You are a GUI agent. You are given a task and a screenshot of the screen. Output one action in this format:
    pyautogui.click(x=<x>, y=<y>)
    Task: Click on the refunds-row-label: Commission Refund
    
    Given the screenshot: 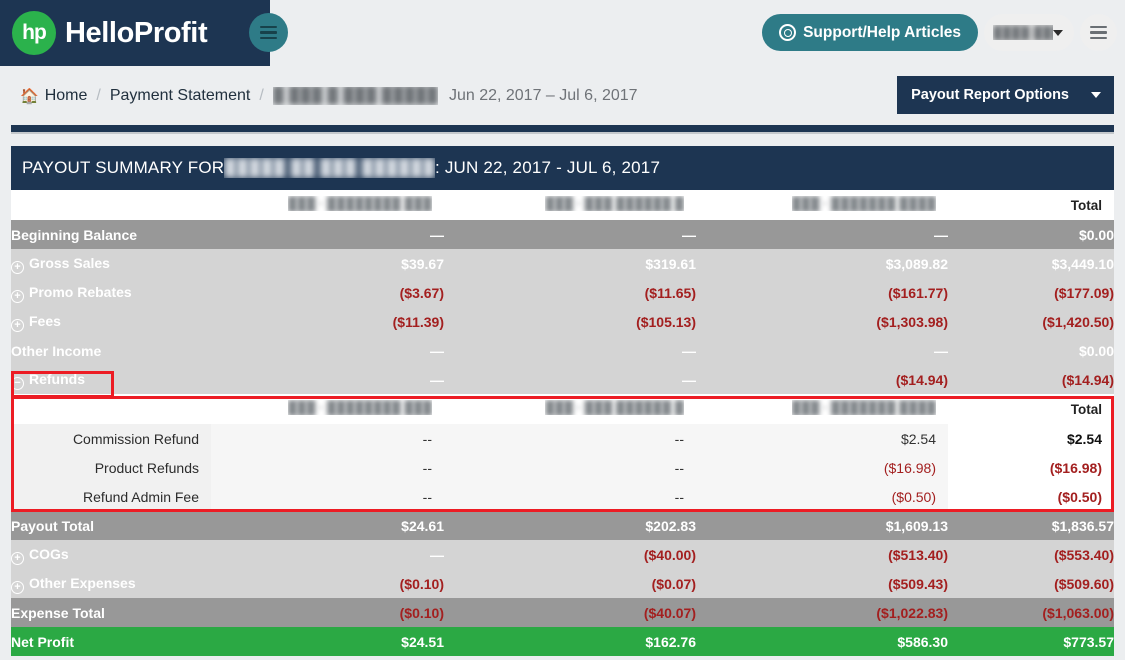 What is the action you would take?
    pyautogui.click(x=111, y=438)
    